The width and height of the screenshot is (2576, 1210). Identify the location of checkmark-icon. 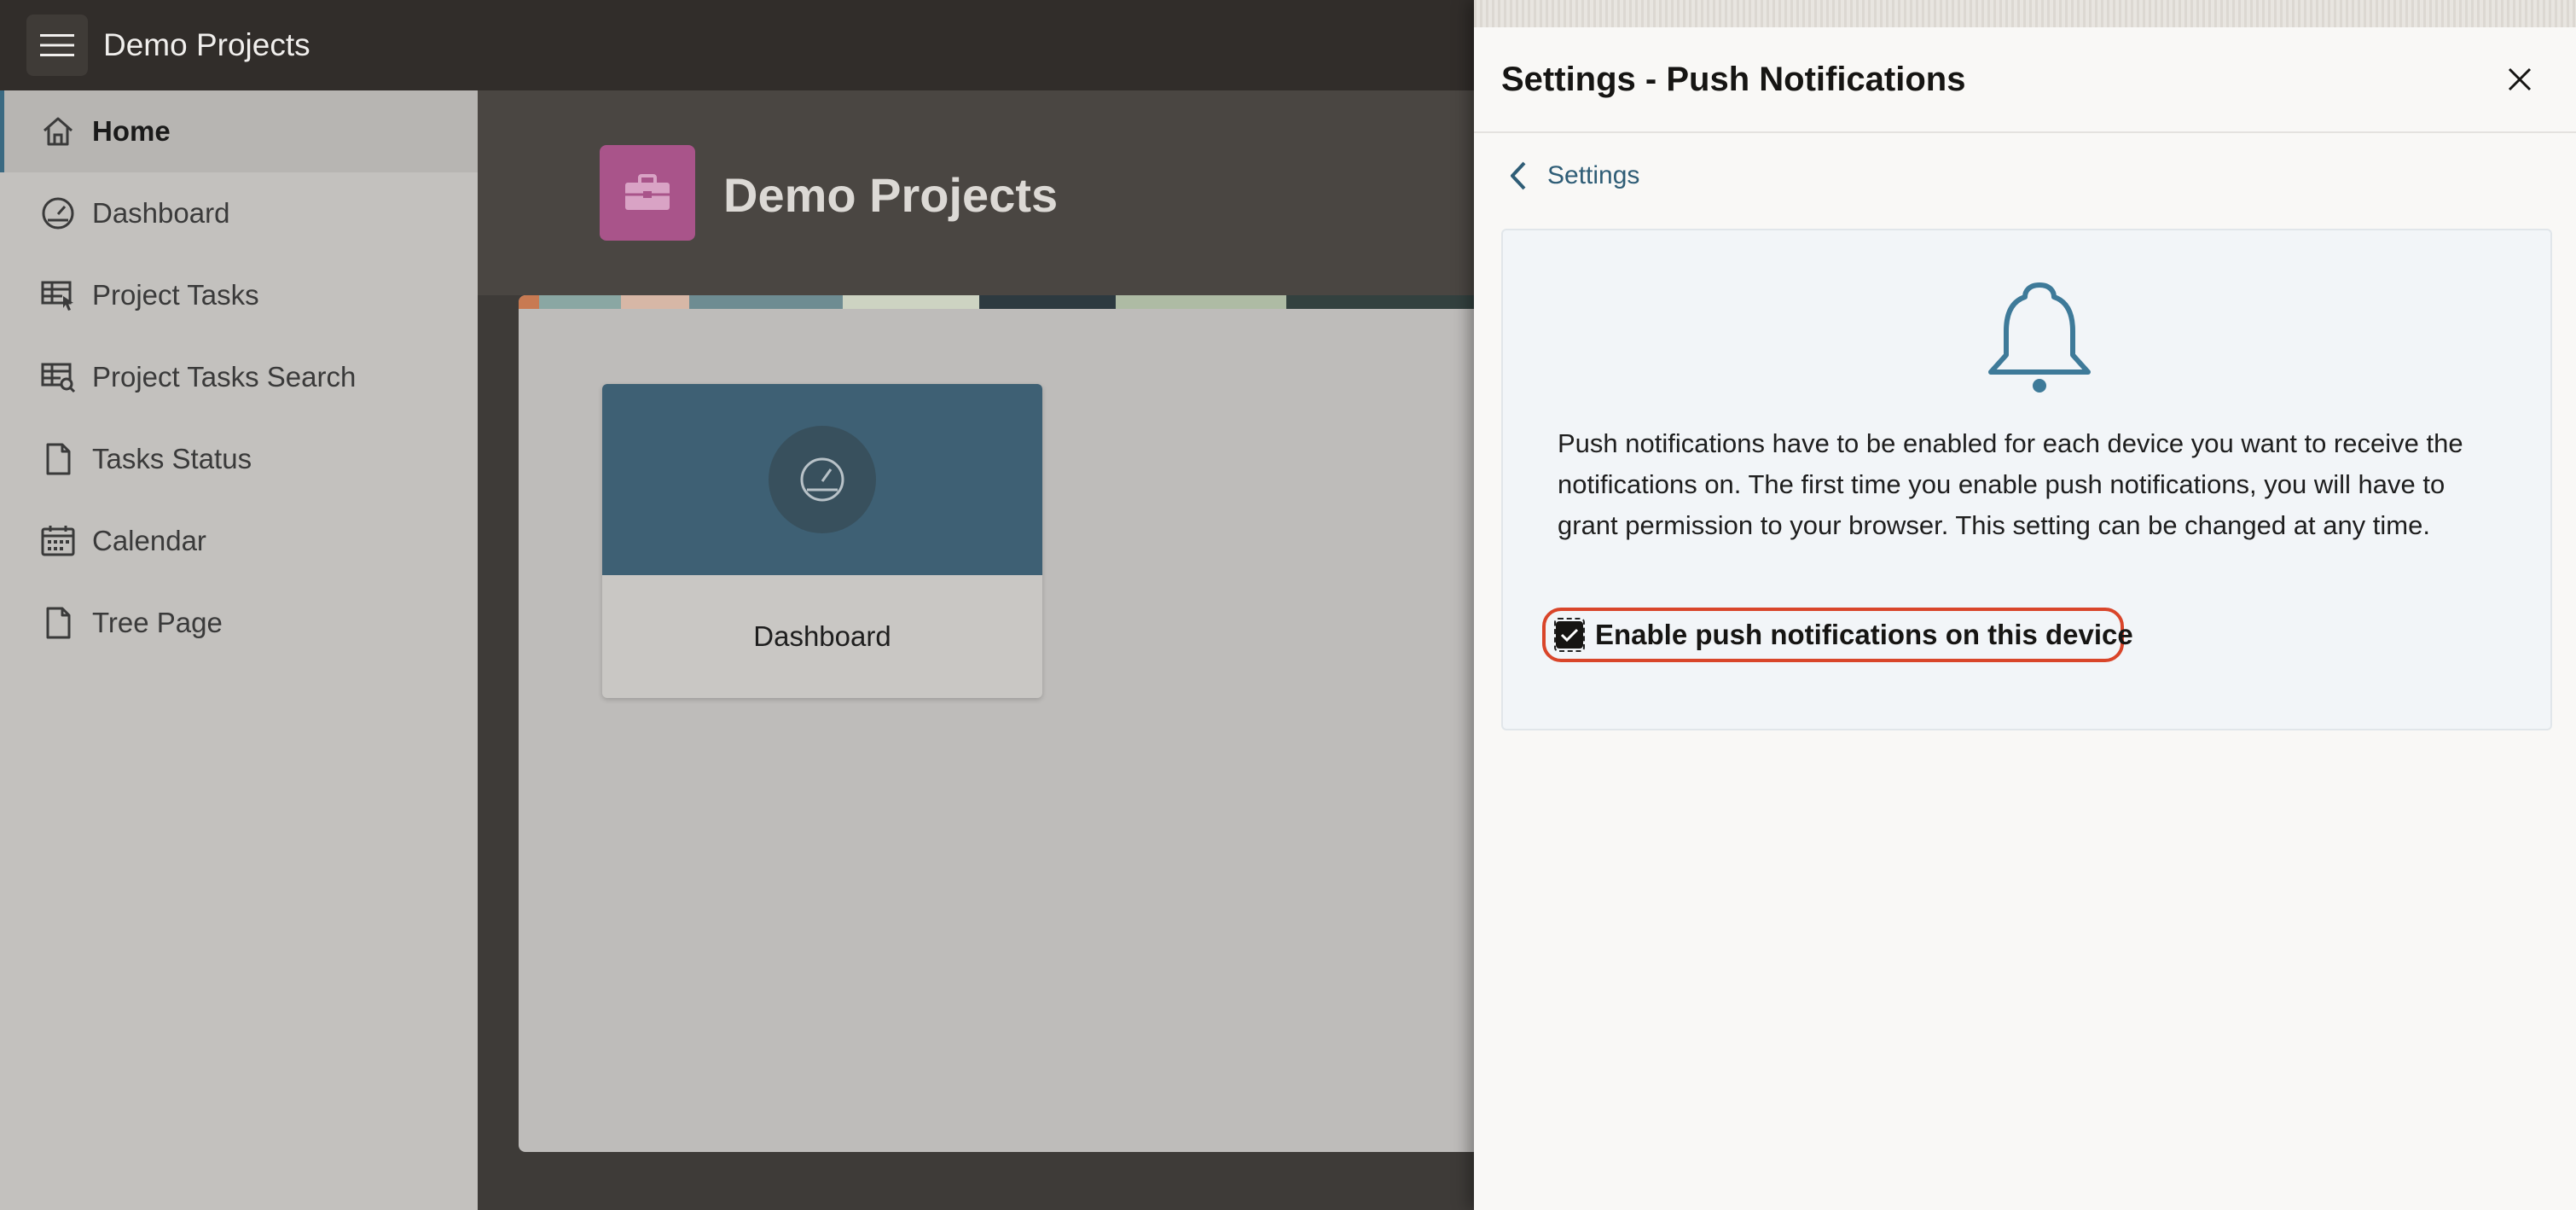
(1569, 635).